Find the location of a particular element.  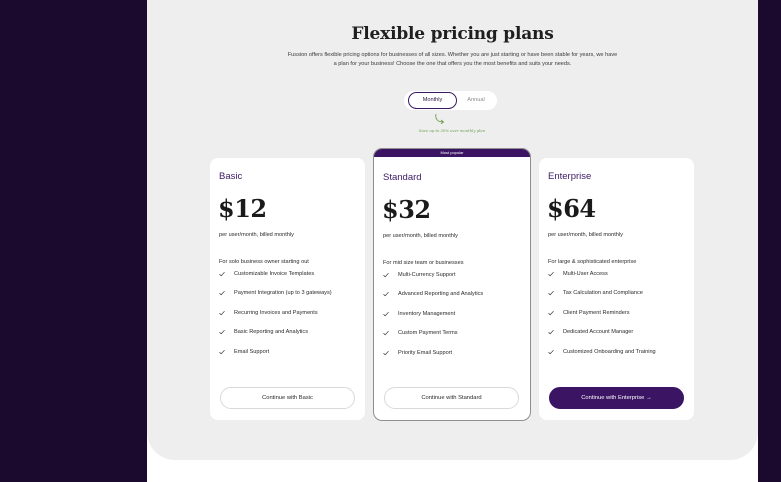

feature-label: Priority Email Support is located at coordinates (425, 352).